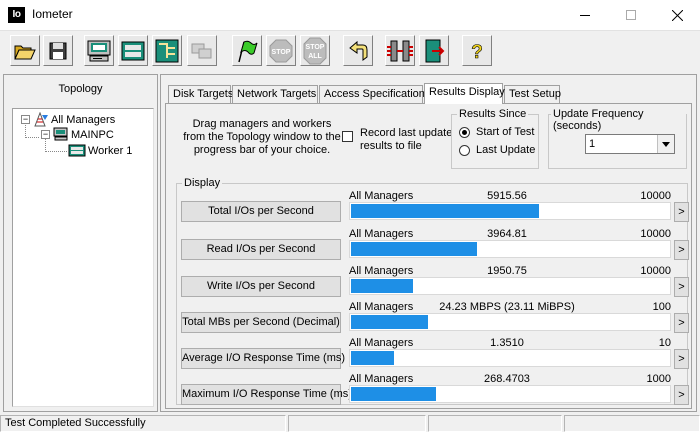 The height and width of the screenshot is (432, 700). What do you see at coordinates (60, 134) in the screenshot?
I see `computer-icon` at bounding box center [60, 134].